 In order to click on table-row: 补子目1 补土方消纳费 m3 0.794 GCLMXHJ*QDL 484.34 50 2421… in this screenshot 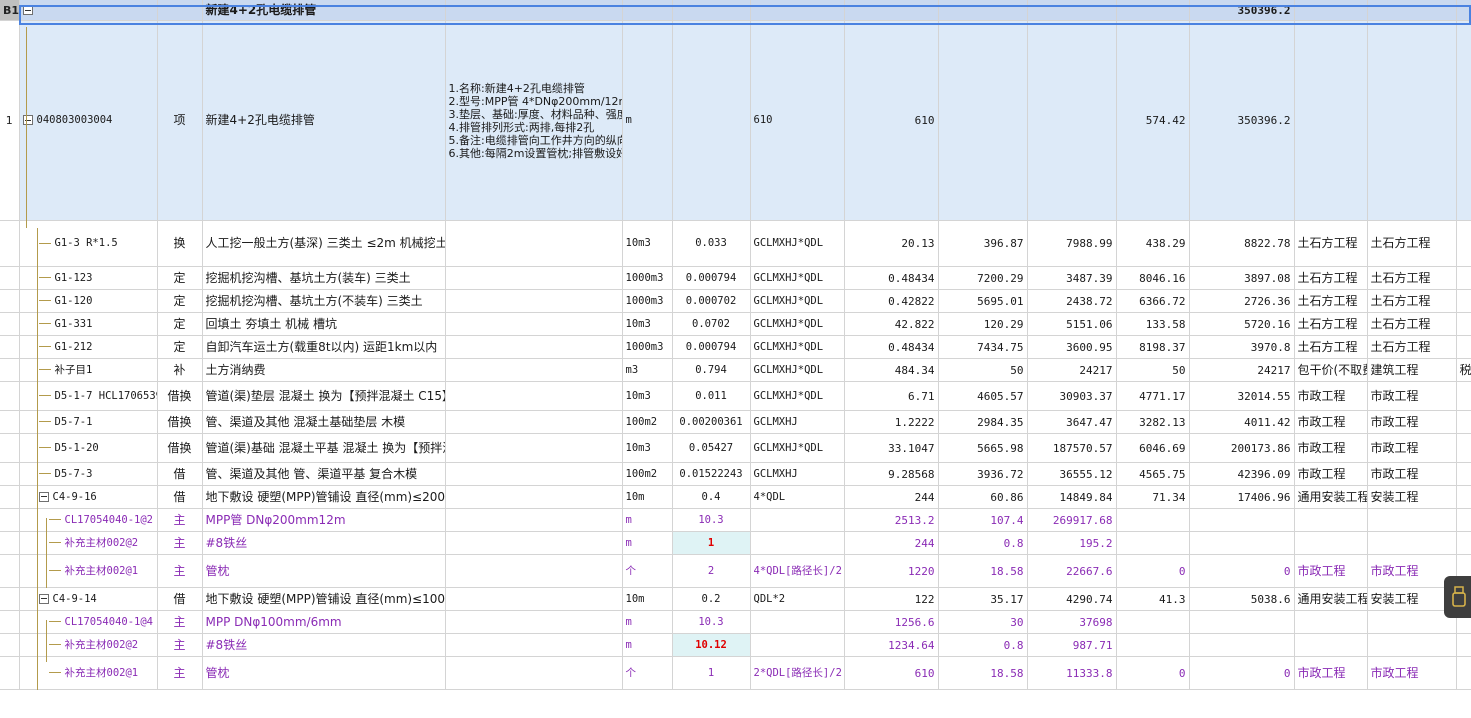, I will do `click(735, 370)`.